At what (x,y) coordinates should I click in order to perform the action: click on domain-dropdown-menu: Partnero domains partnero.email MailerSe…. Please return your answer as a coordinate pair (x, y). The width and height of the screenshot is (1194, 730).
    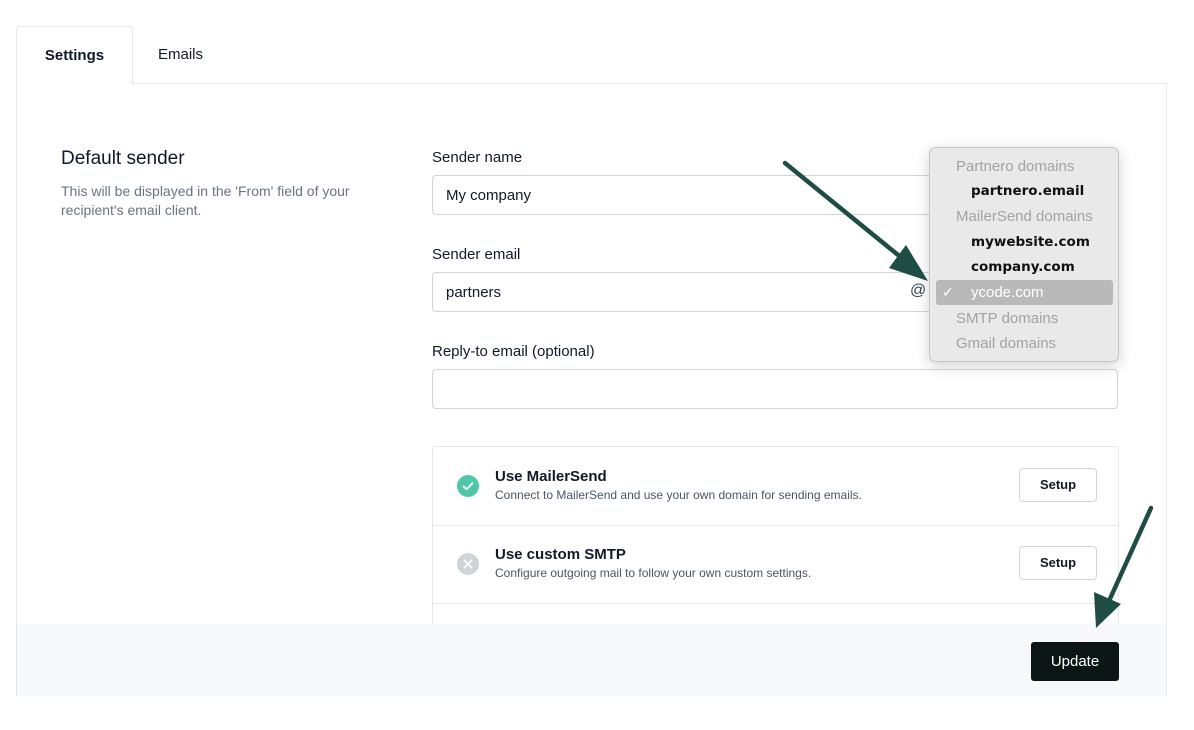
    Looking at the image, I should click on (1024, 254).